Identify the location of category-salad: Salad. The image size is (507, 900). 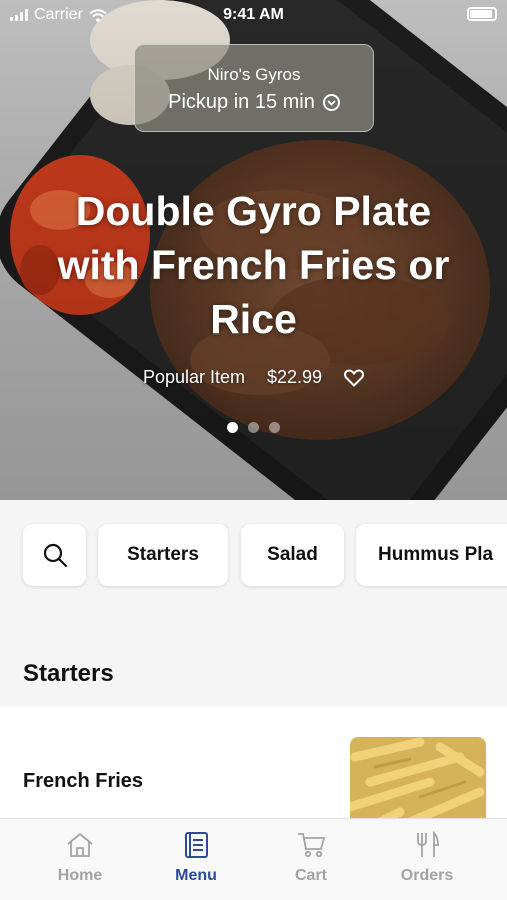
(292, 555).